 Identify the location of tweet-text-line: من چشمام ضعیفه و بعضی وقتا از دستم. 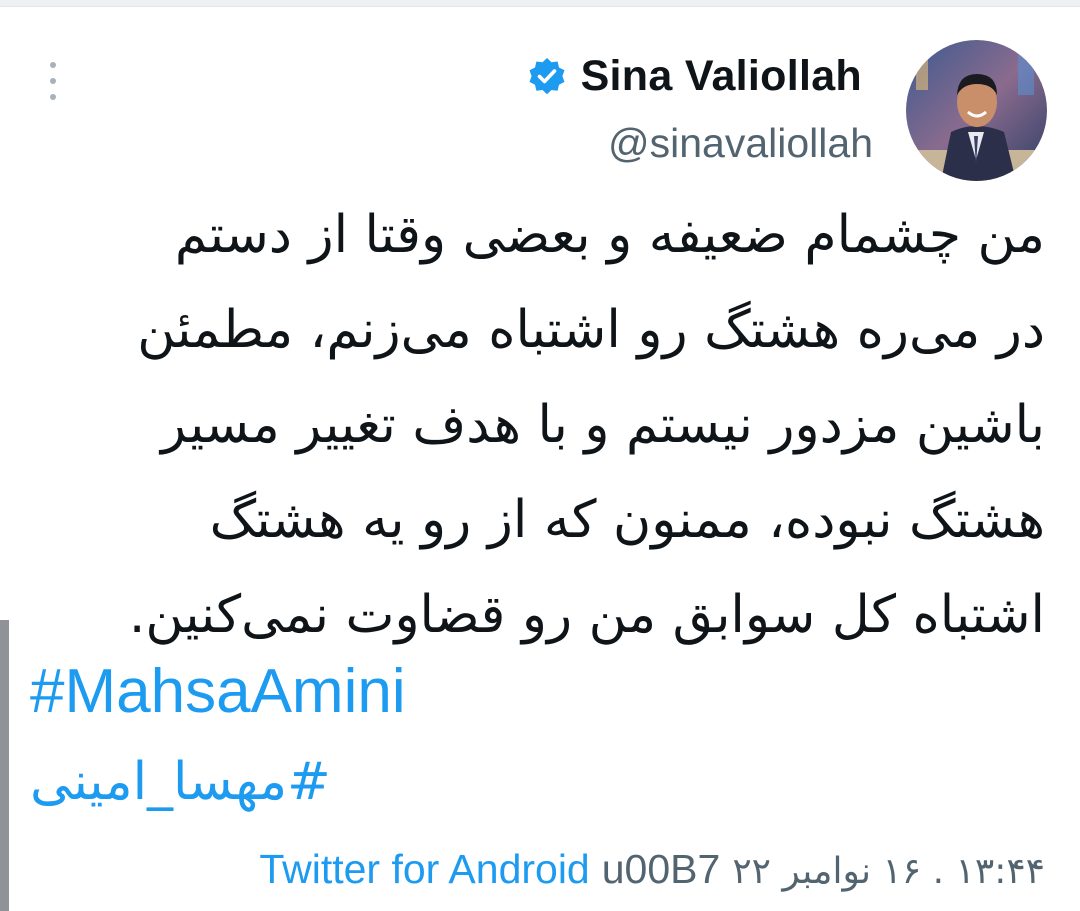
(609, 235).